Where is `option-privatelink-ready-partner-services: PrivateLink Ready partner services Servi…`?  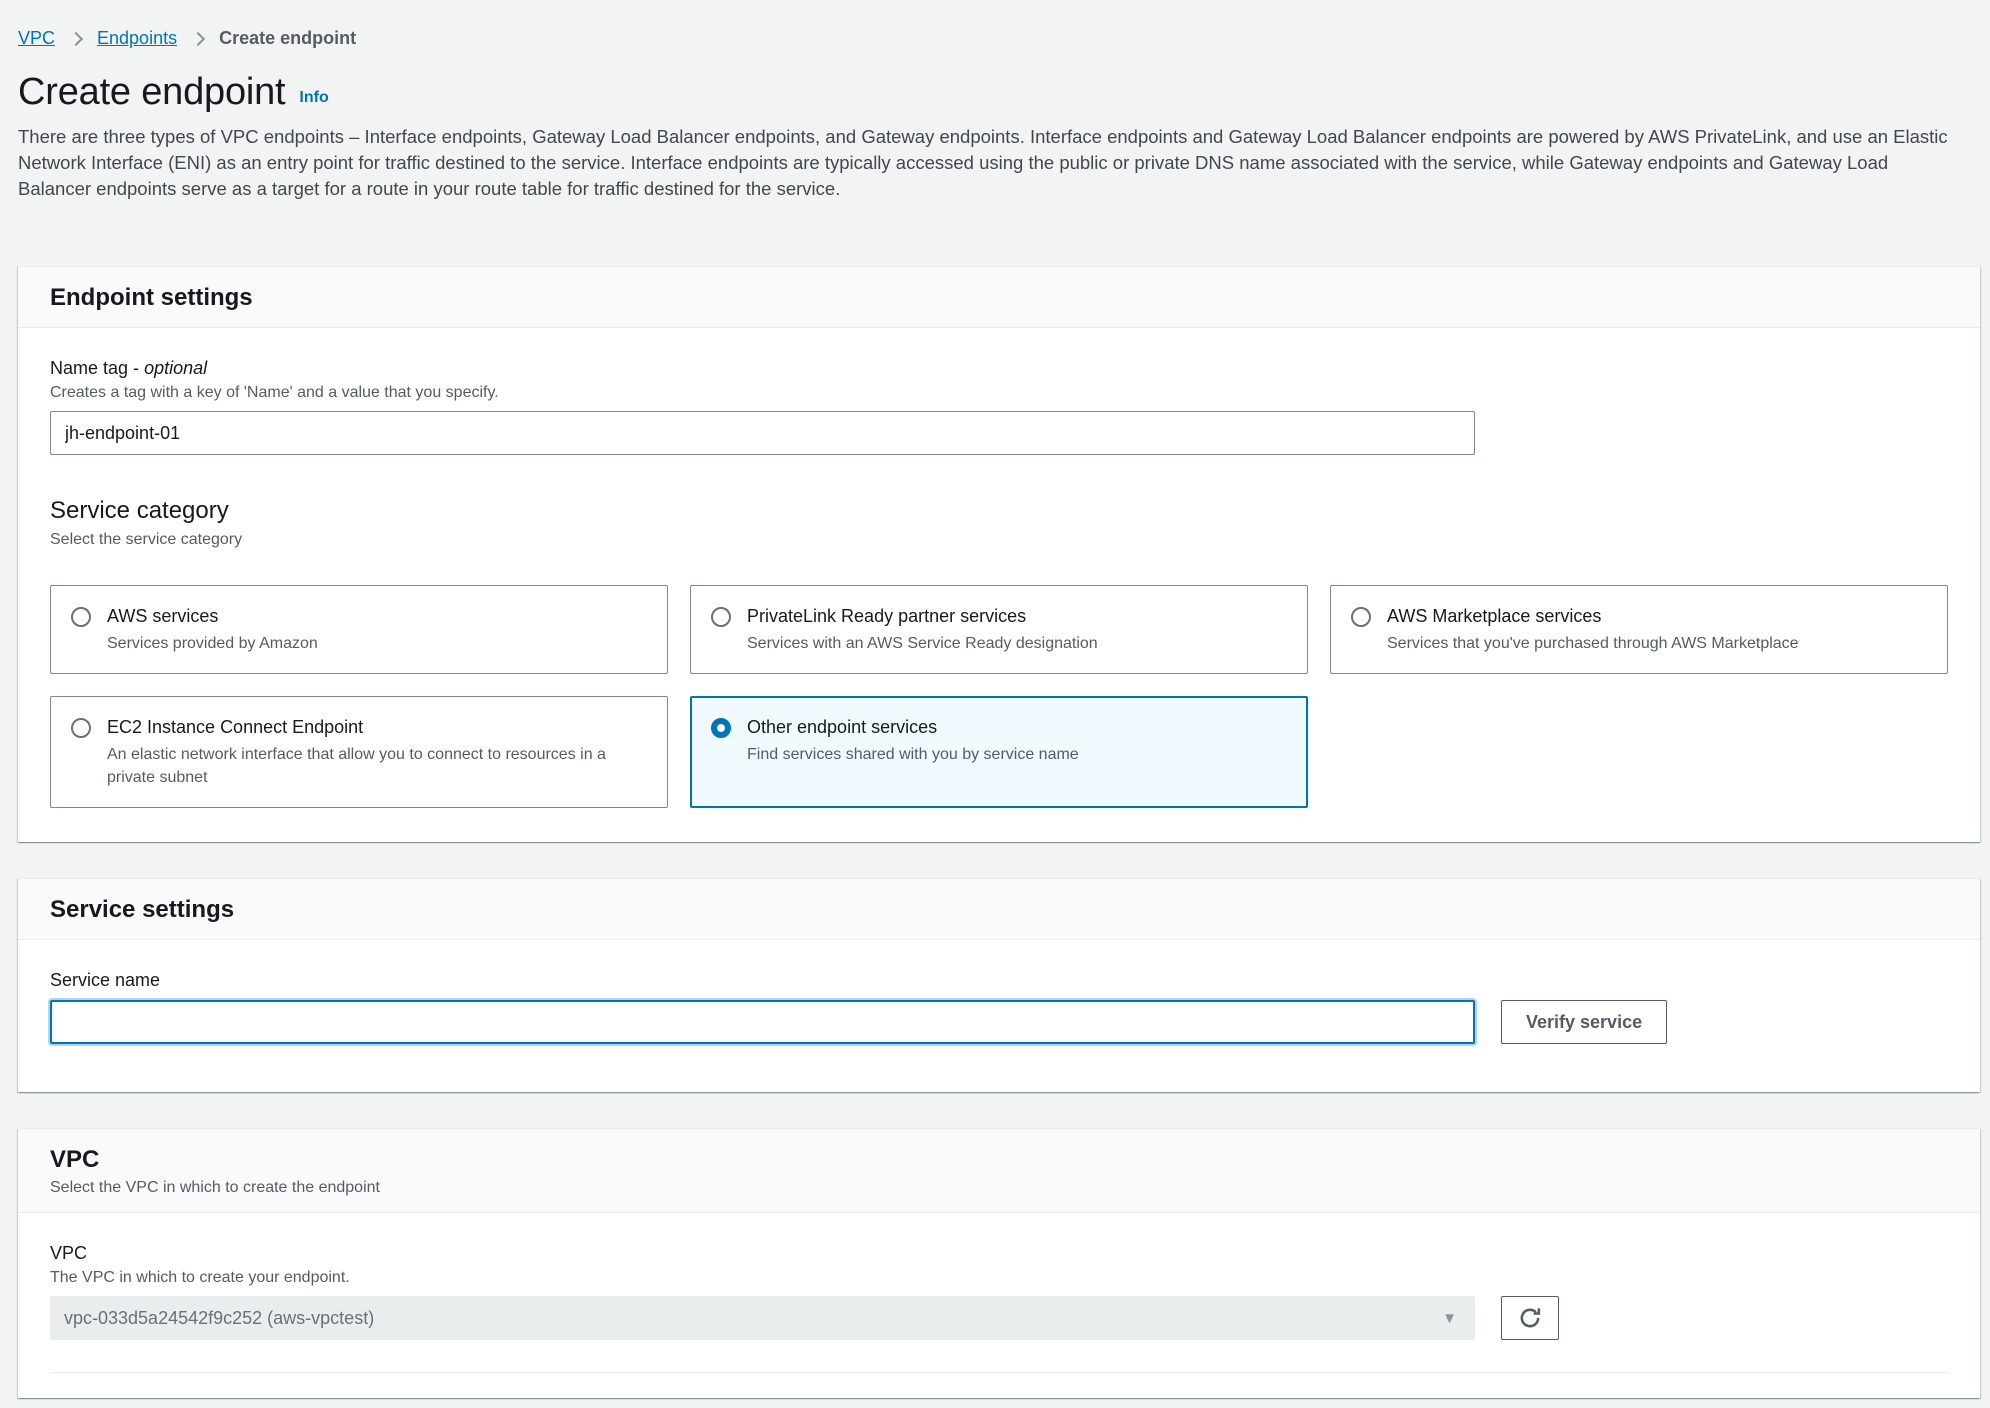 option-privatelink-ready-partner-services: PrivateLink Ready partner services Servi… is located at coordinates (999, 629).